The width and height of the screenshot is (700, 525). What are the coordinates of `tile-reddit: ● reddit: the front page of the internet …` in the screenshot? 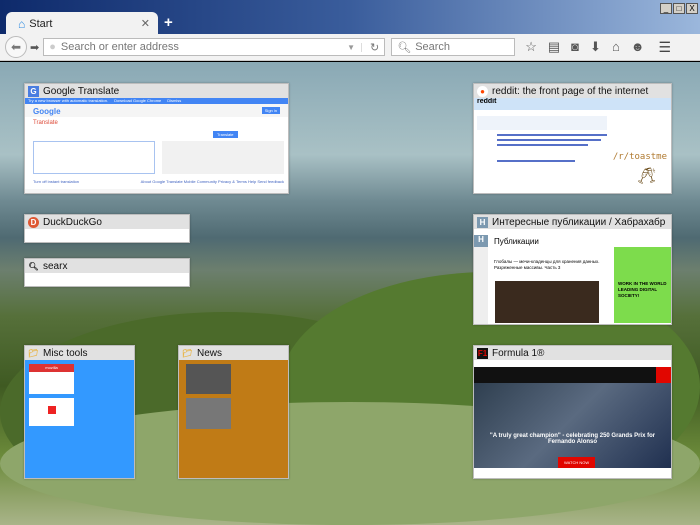 It's located at (572, 138).